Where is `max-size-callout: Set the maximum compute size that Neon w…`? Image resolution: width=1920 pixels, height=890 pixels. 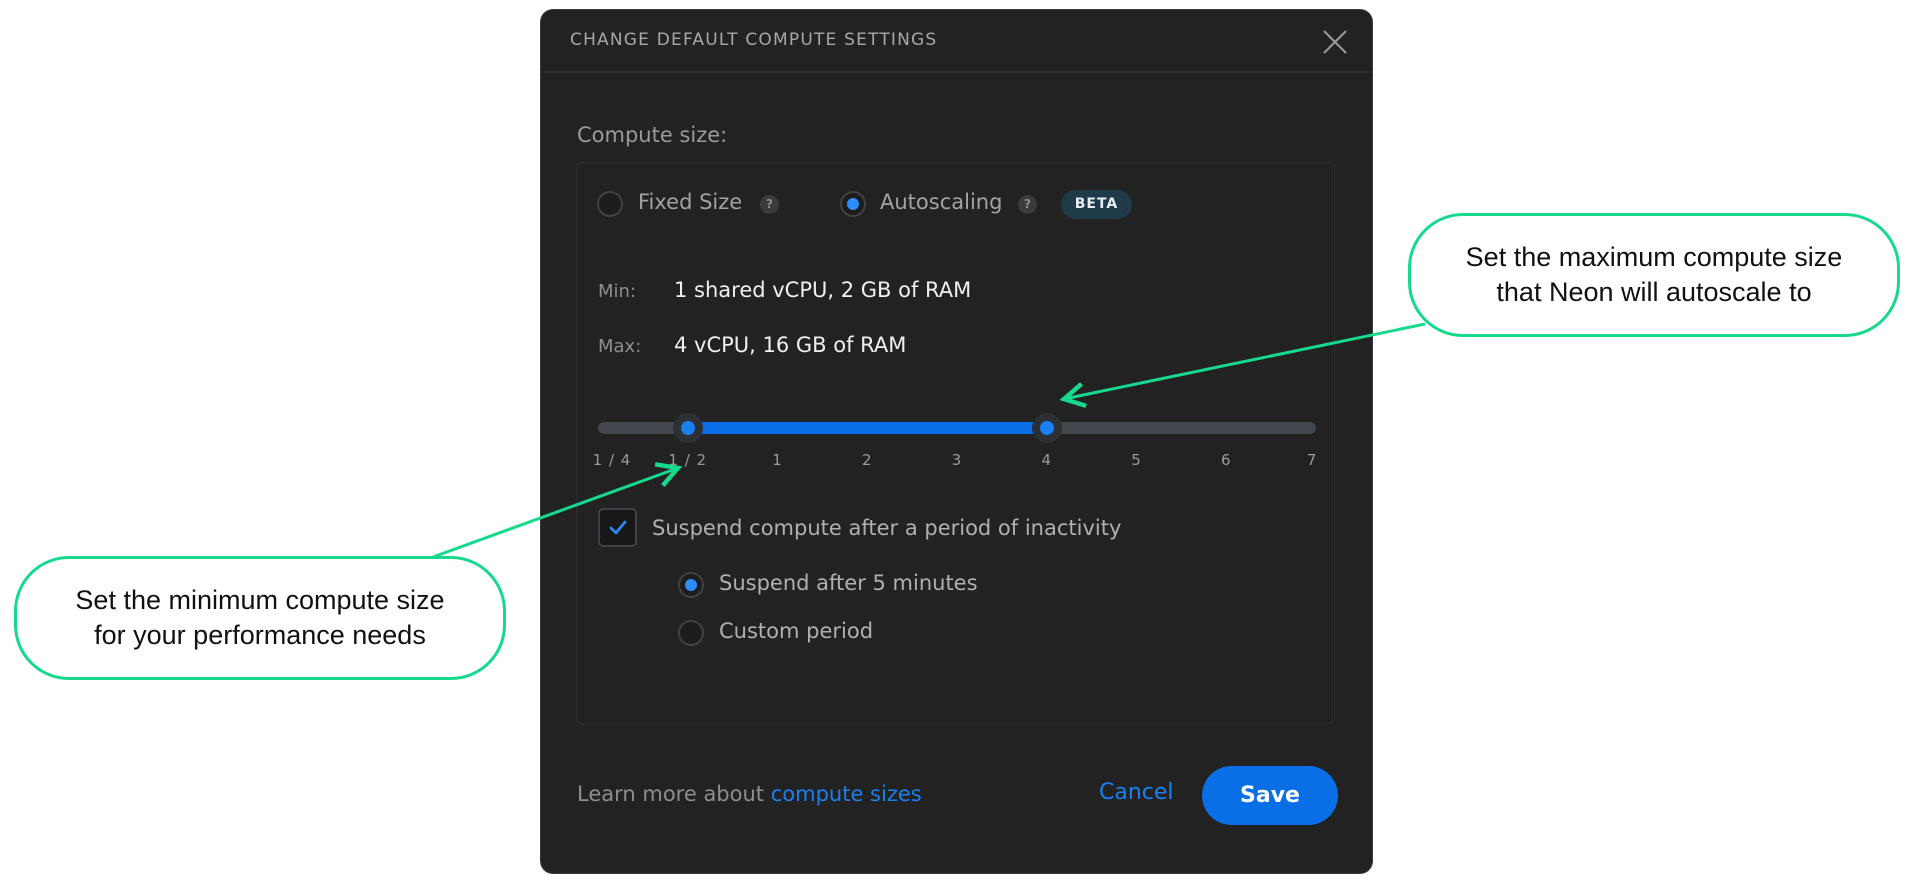
max-size-callout: Set the maximum compute size that Neon w… is located at coordinates (1654, 275).